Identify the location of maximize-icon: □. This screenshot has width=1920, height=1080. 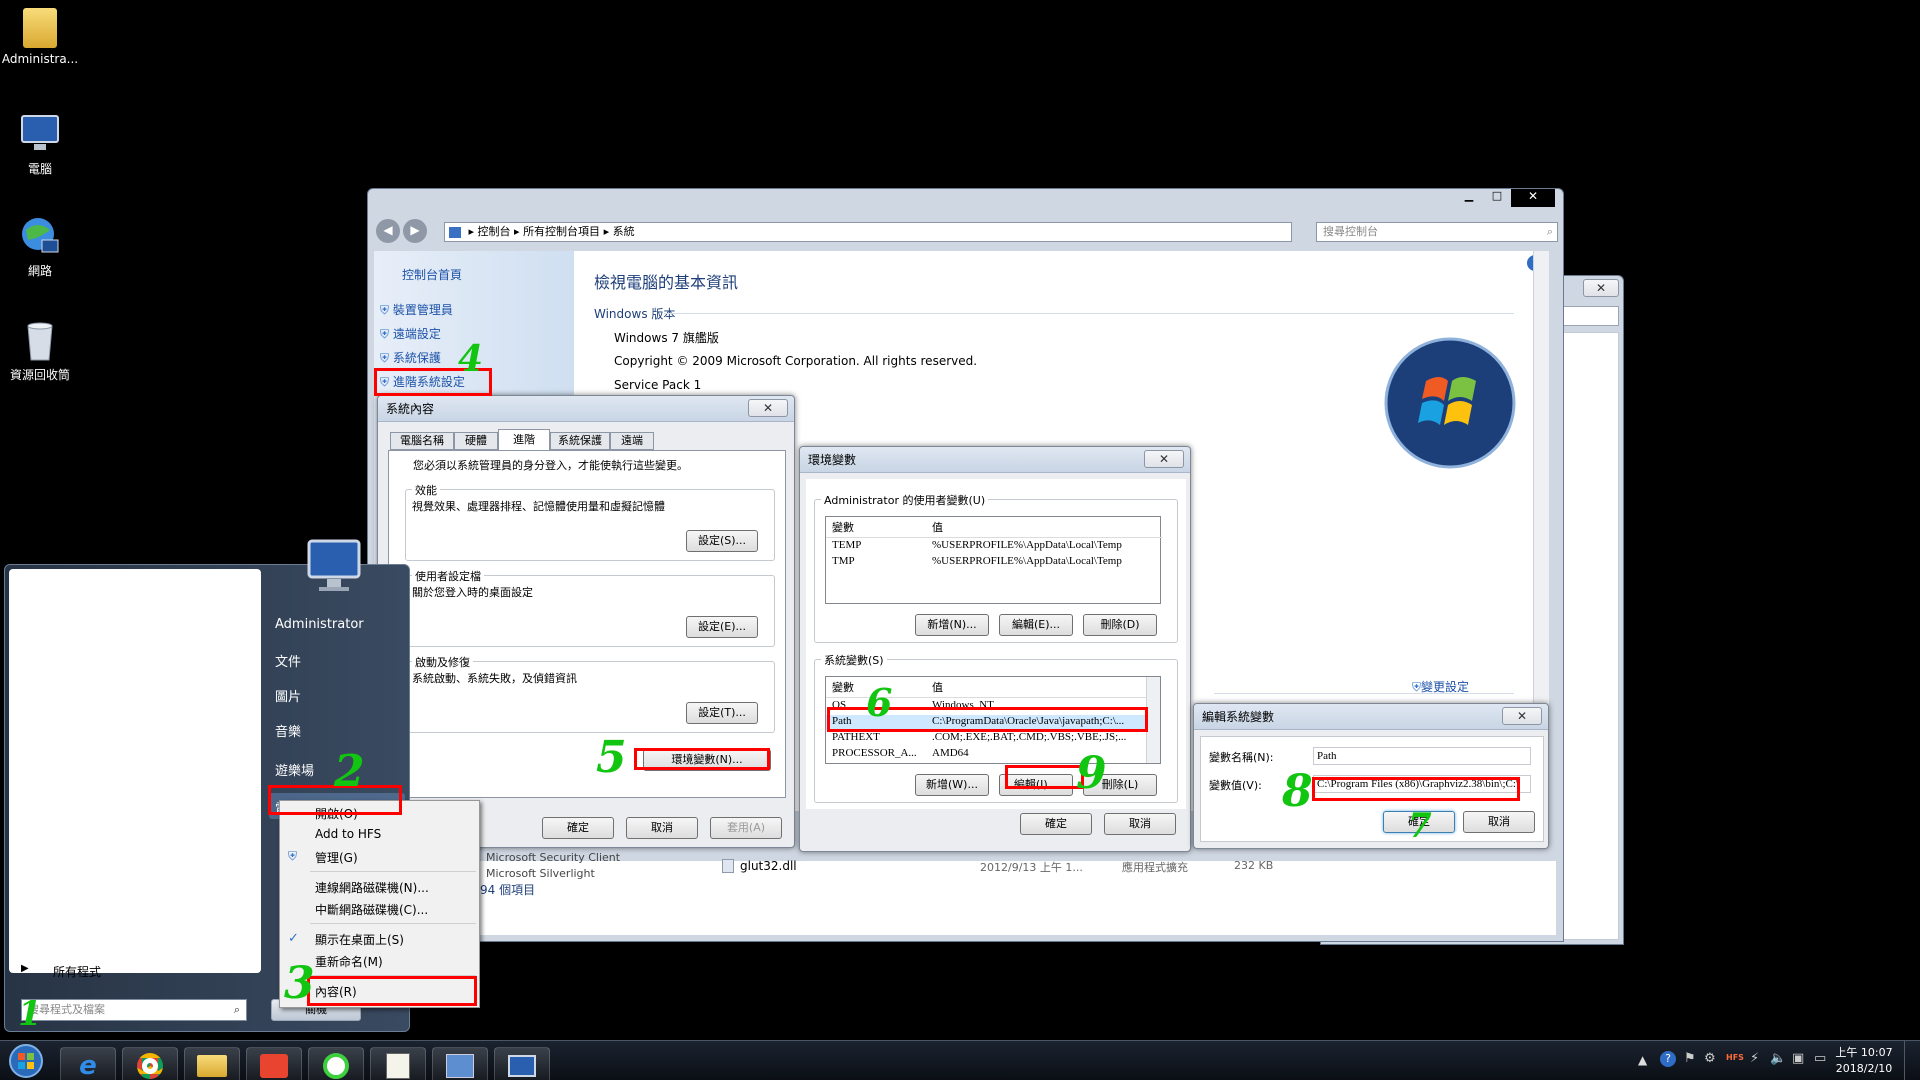
(1497, 198).